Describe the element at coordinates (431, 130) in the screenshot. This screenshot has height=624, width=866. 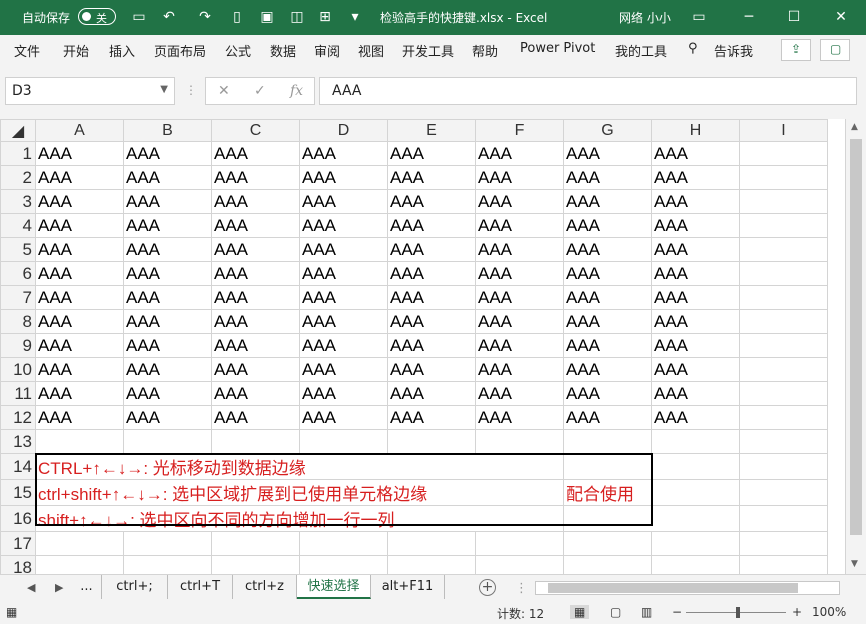
I see `column-header: E` at that location.